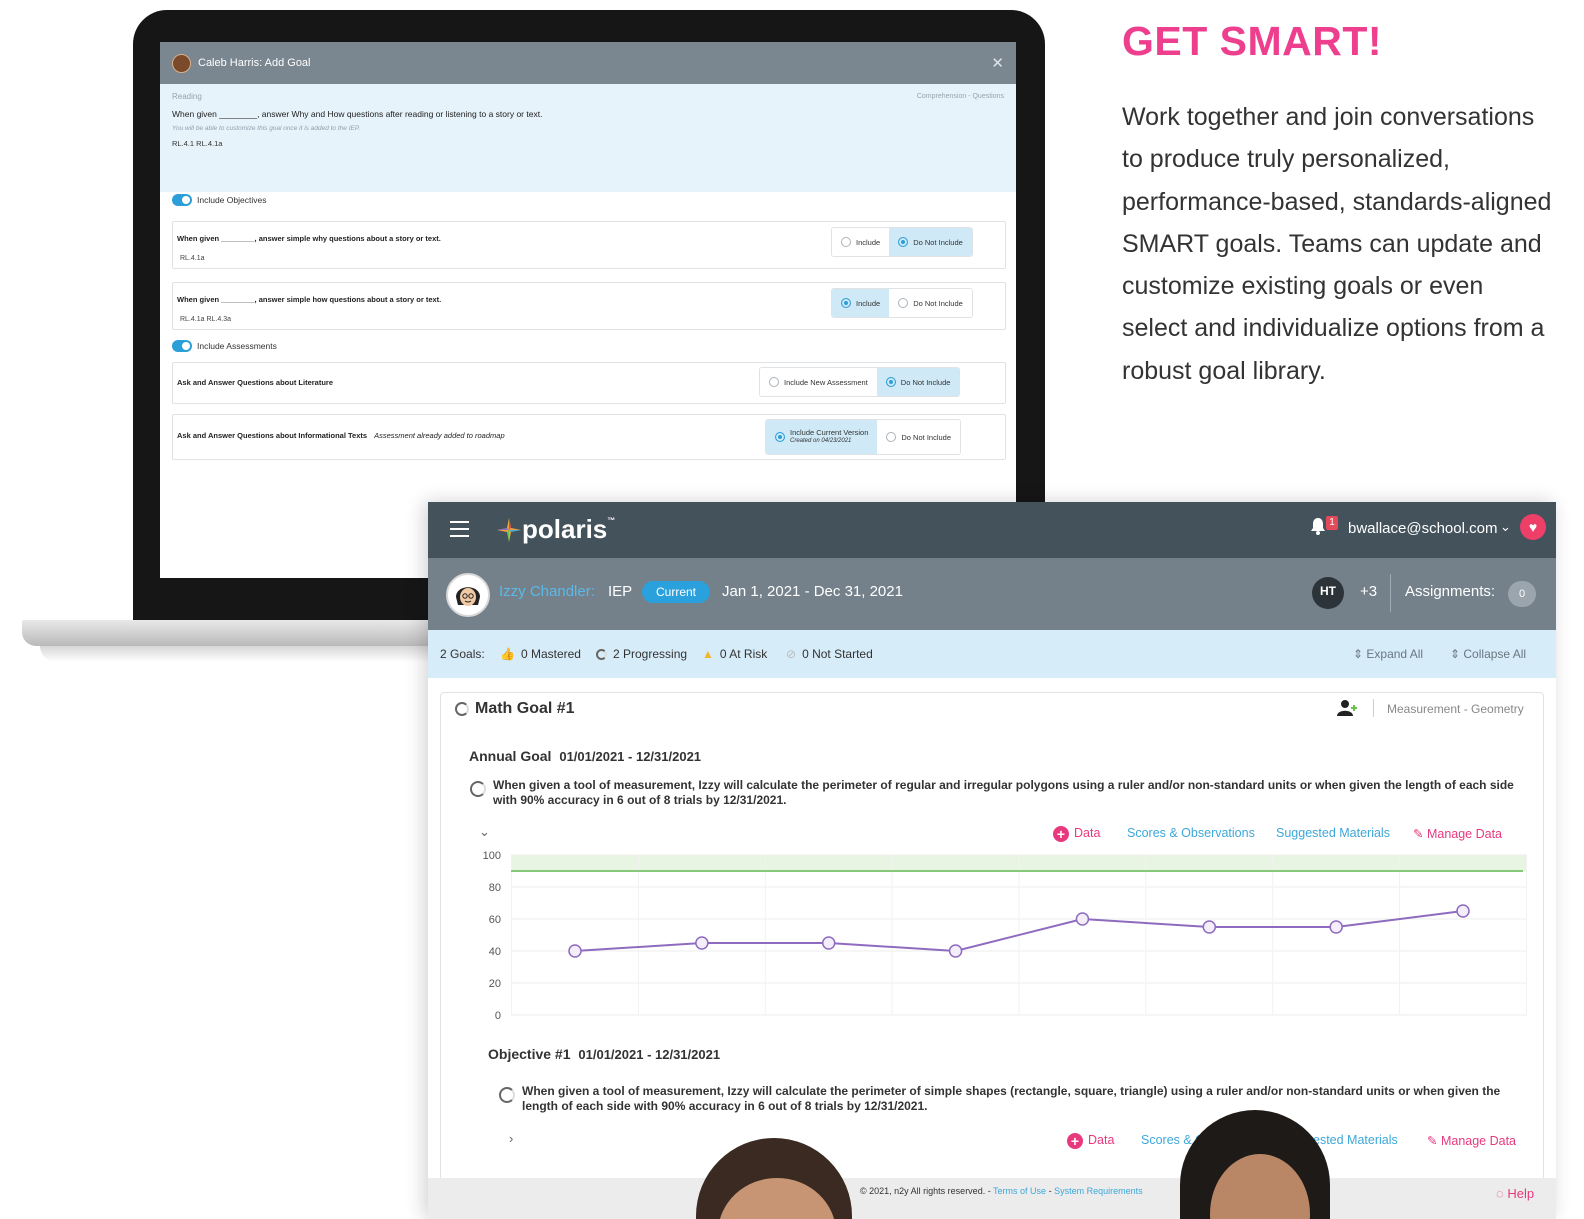 The width and height of the screenshot is (1584, 1219). What do you see at coordinates (495, 984) in the screenshot?
I see `y-tick-label: 20` at bounding box center [495, 984].